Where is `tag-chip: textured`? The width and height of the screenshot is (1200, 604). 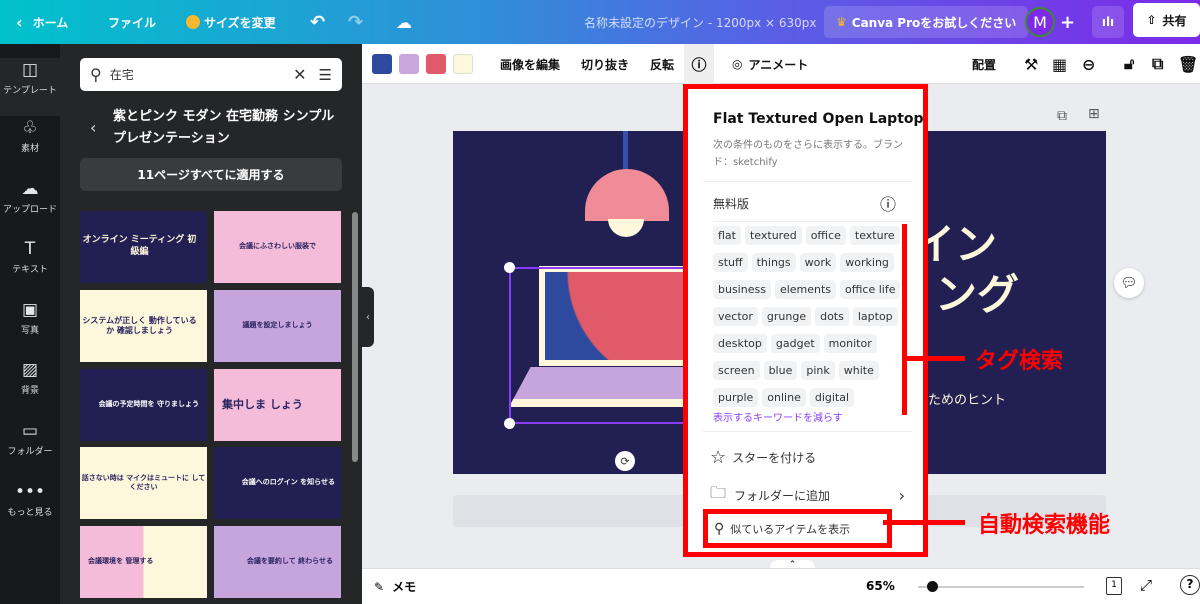
tag-chip: textured is located at coordinates (773, 235).